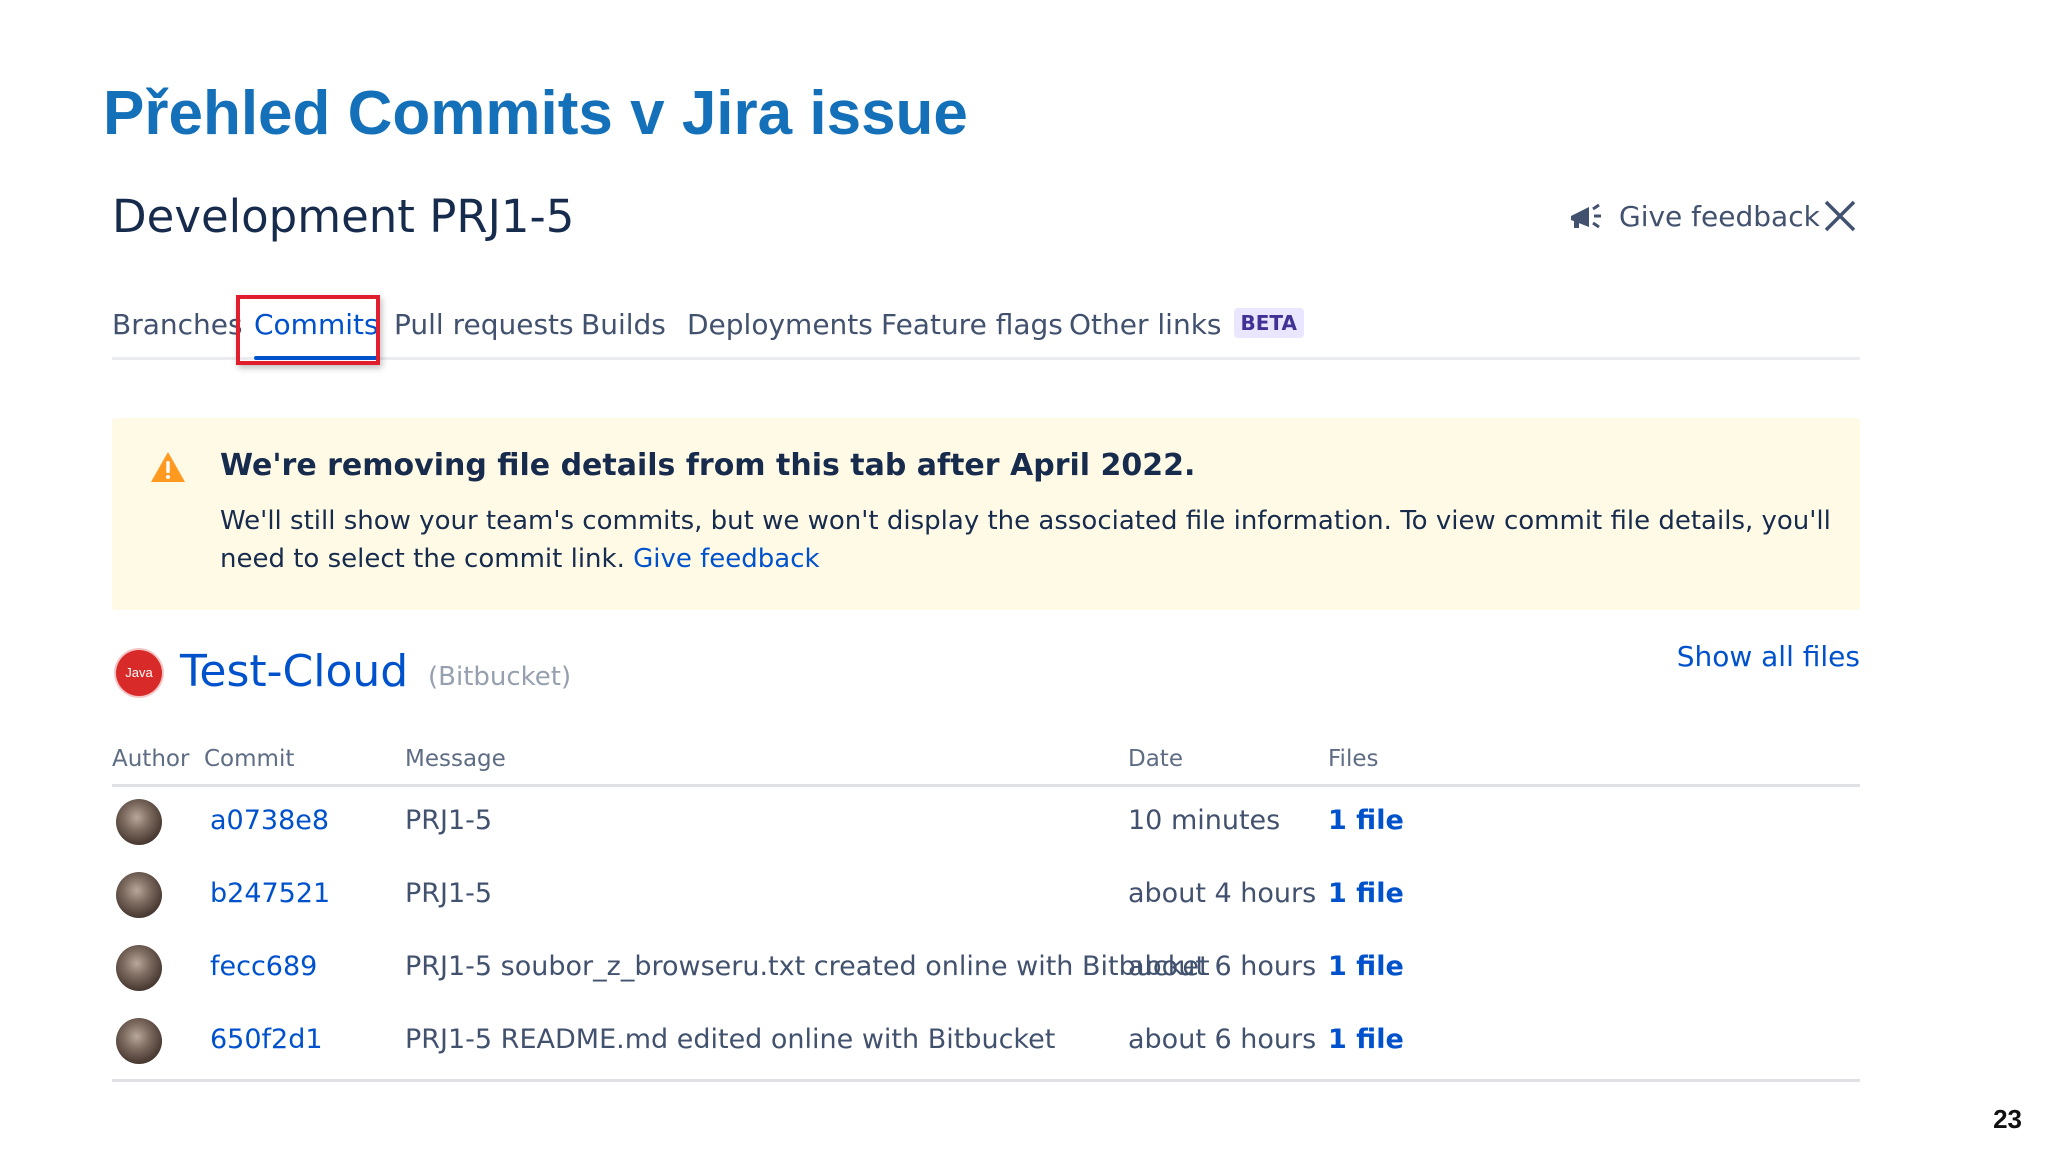 The image size is (2048, 1152). Describe the element at coordinates (151, 759) in the screenshot. I see `header-author: Author` at that location.